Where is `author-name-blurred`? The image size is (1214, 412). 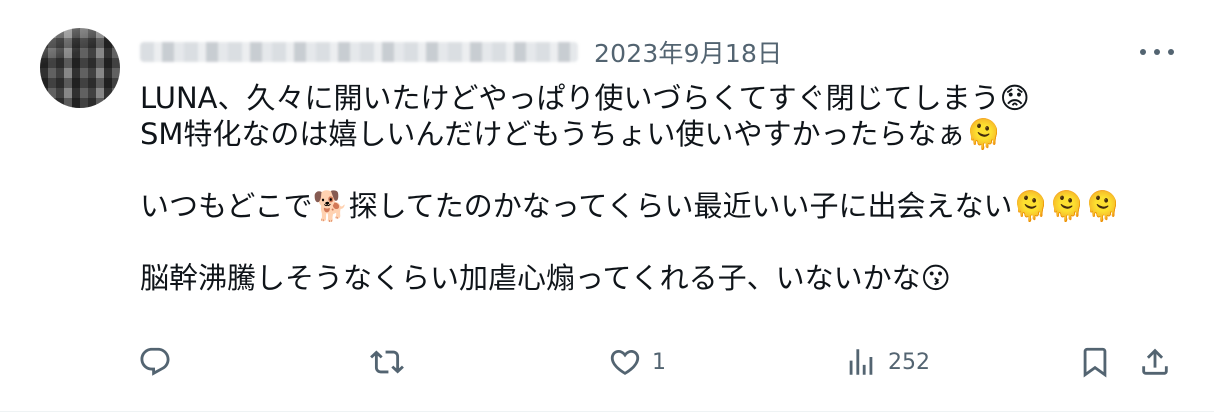
author-name-blurred is located at coordinates (359, 52).